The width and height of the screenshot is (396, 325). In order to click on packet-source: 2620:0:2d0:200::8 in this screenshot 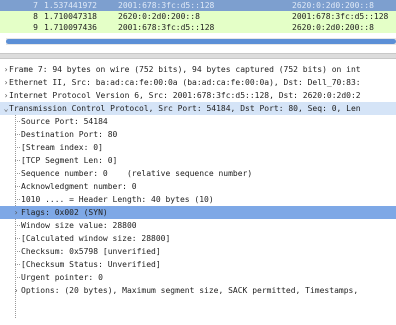, I will do `click(159, 16)`.